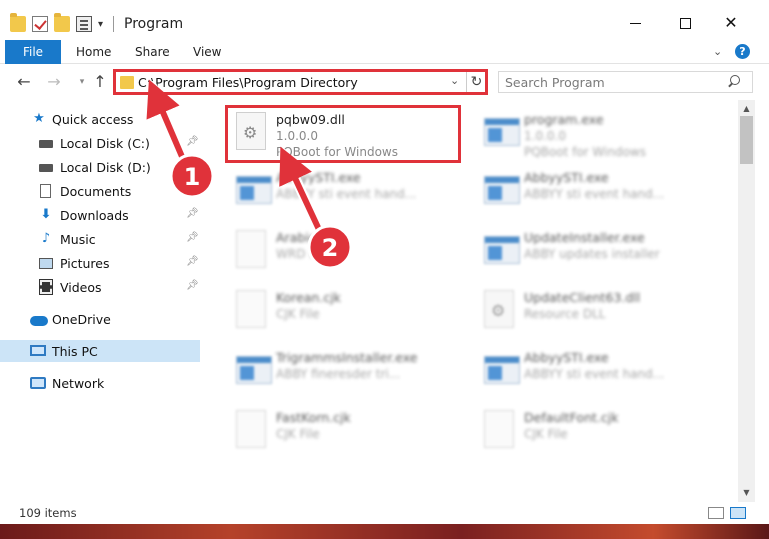  I want to click on recent-locations-icon: ▾, so click(82, 82).